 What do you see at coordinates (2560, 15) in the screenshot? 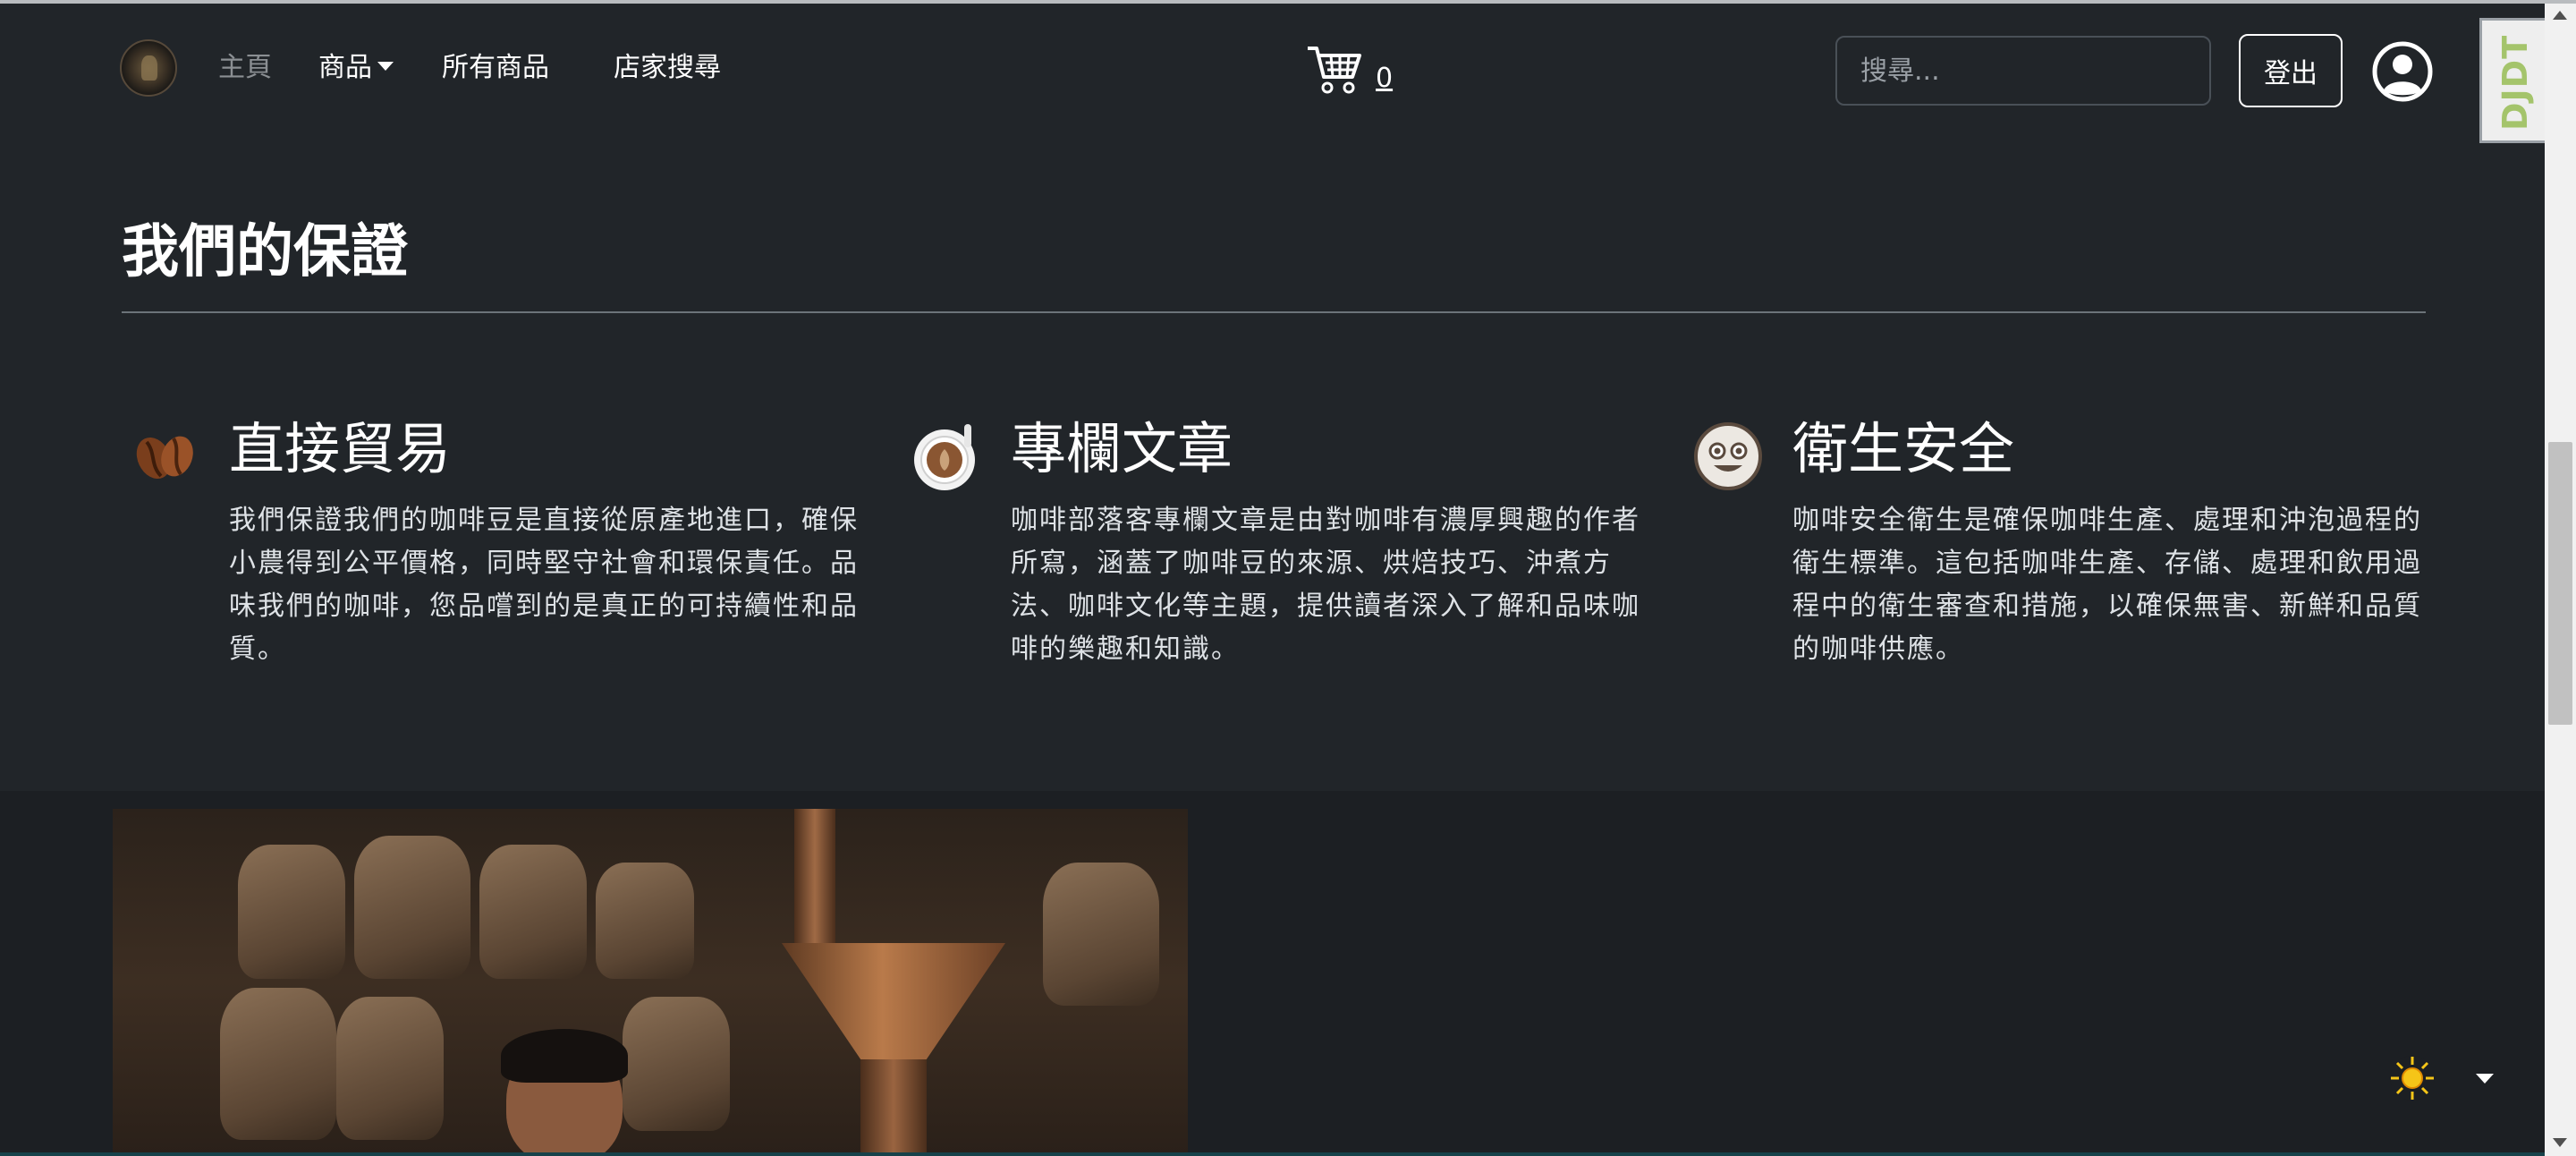
I see `scroll-up-icon` at bounding box center [2560, 15].